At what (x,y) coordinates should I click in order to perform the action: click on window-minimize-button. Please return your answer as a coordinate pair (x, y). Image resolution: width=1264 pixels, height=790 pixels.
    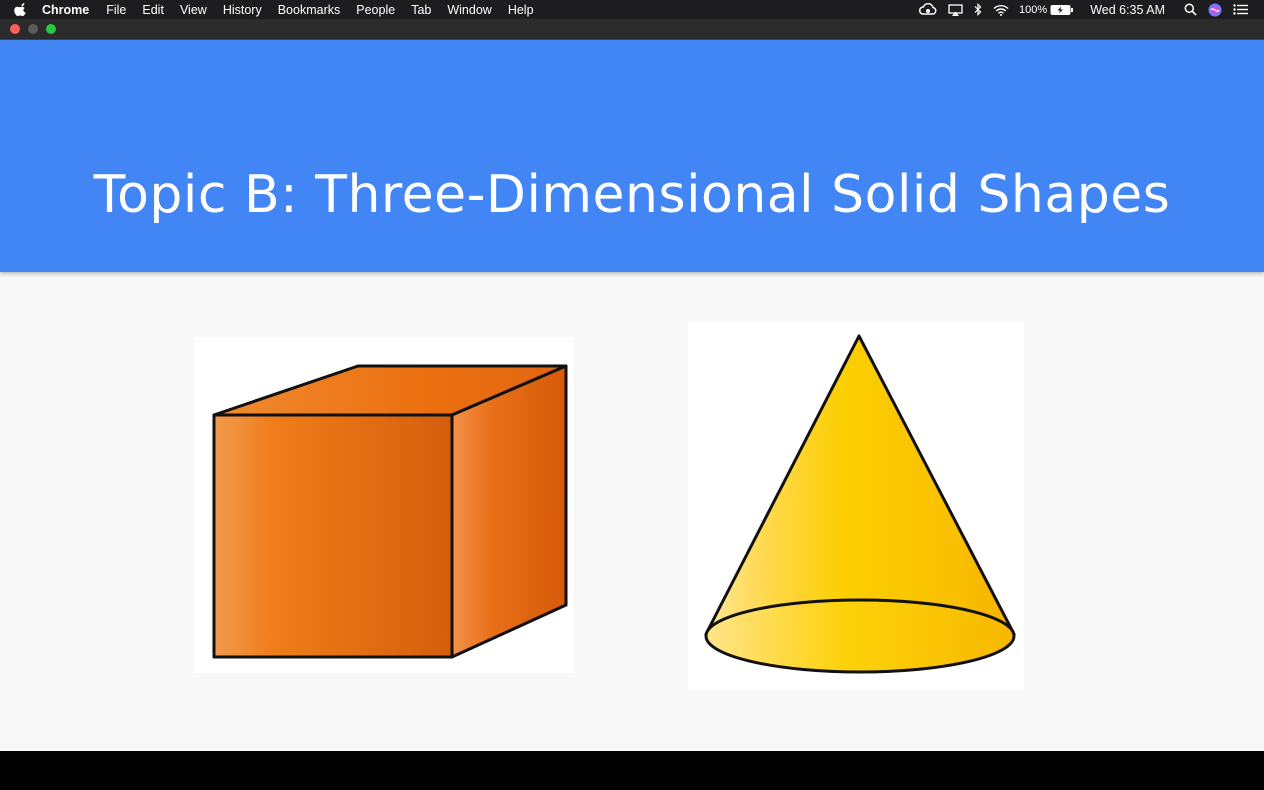
    Looking at the image, I should click on (33, 29).